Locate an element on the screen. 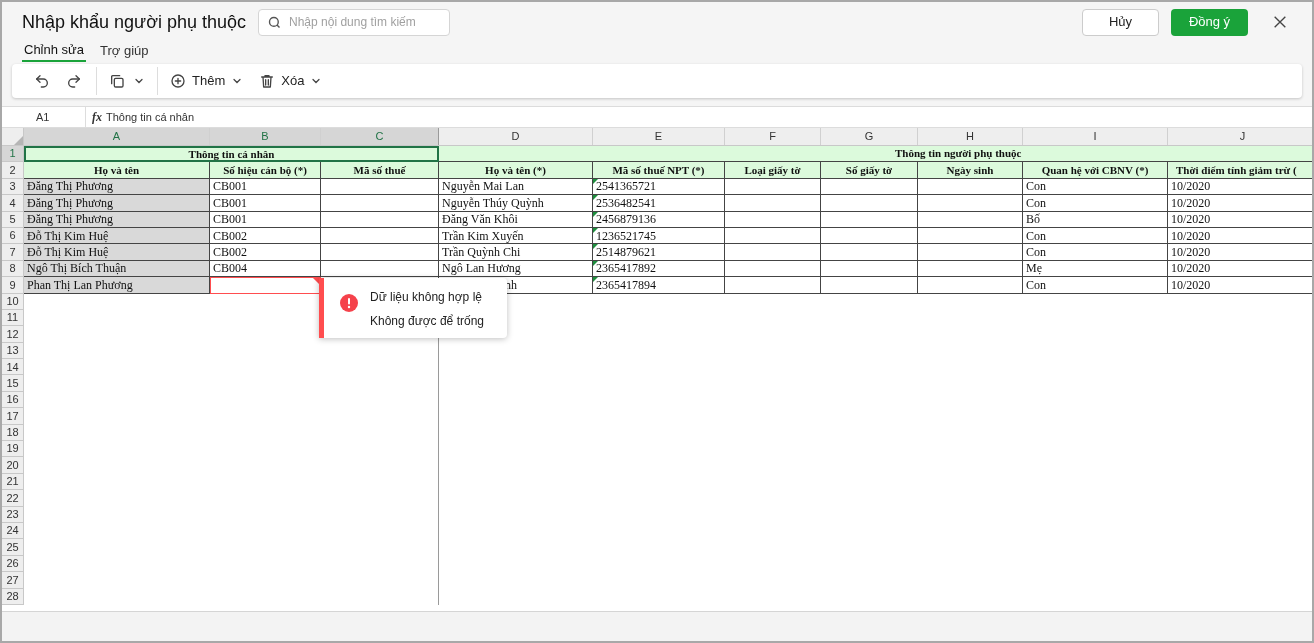  row-number: 4 is located at coordinates (13, 203).